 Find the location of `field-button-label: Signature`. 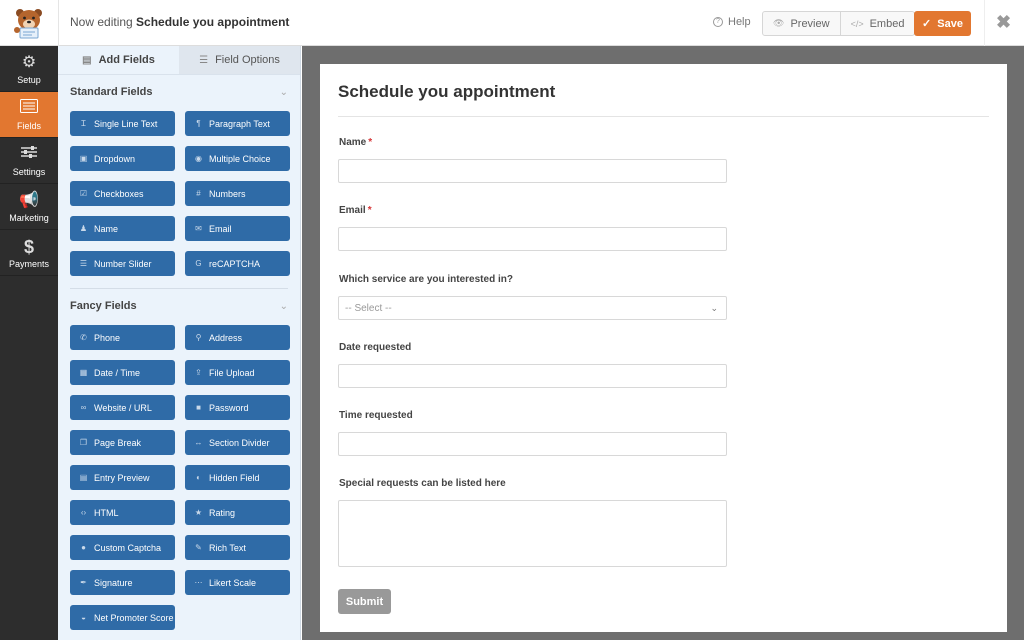

field-button-label: Signature is located at coordinates (113, 582).